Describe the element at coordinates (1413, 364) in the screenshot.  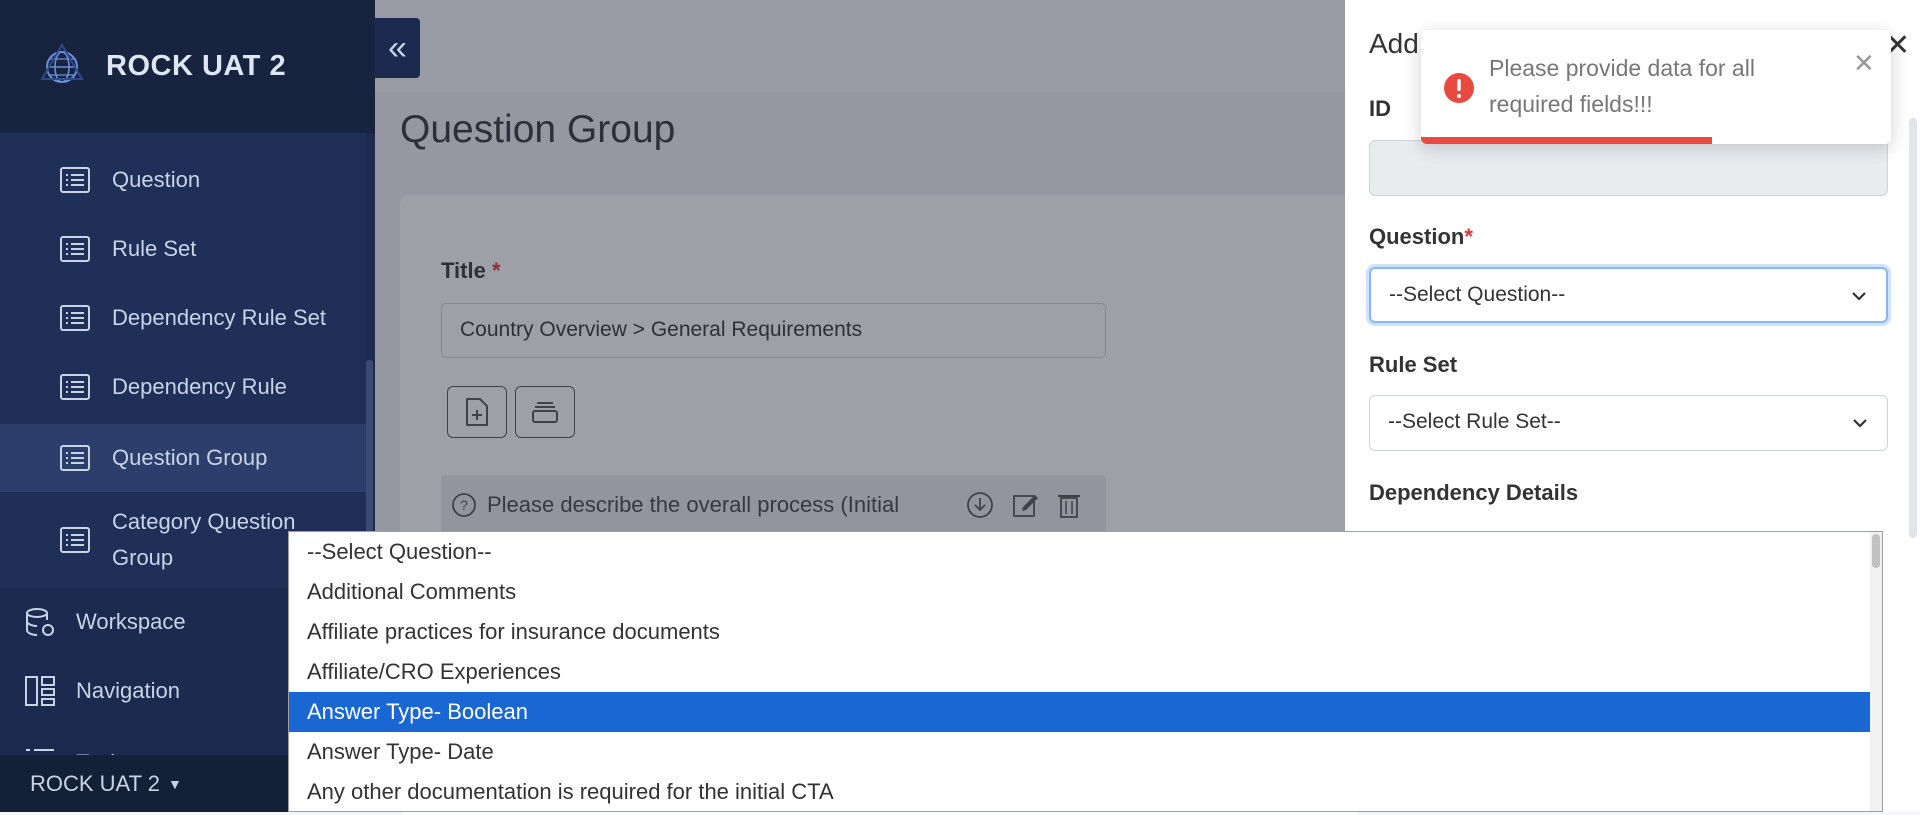
I see `rule-set-label: Rule Set` at that location.